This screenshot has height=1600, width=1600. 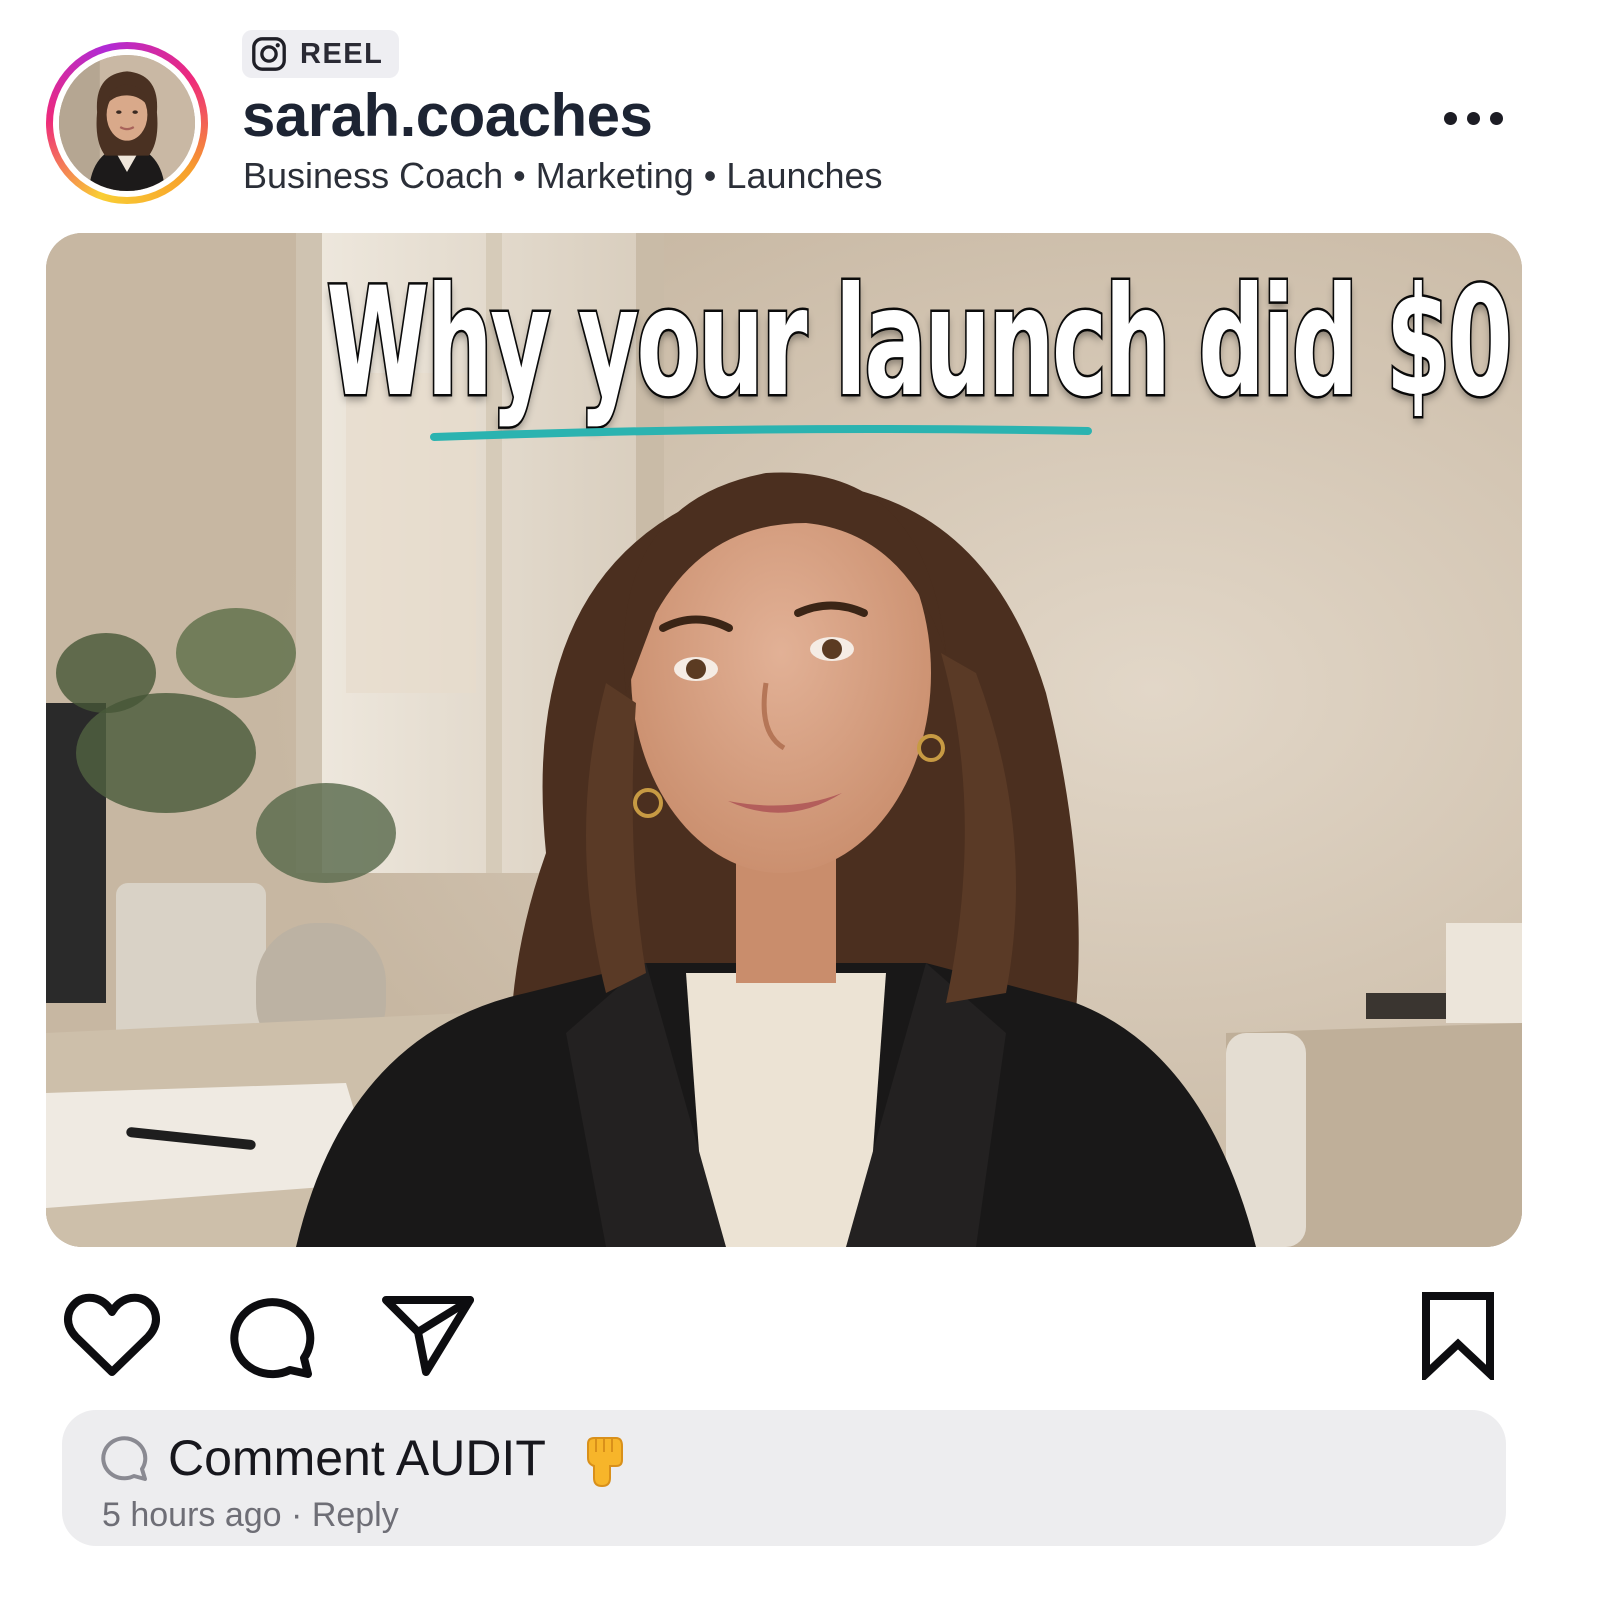 What do you see at coordinates (192, 1515) in the screenshot?
I see `comment-timestamp: 5 hours ago` at bounding box center [192, 1515].